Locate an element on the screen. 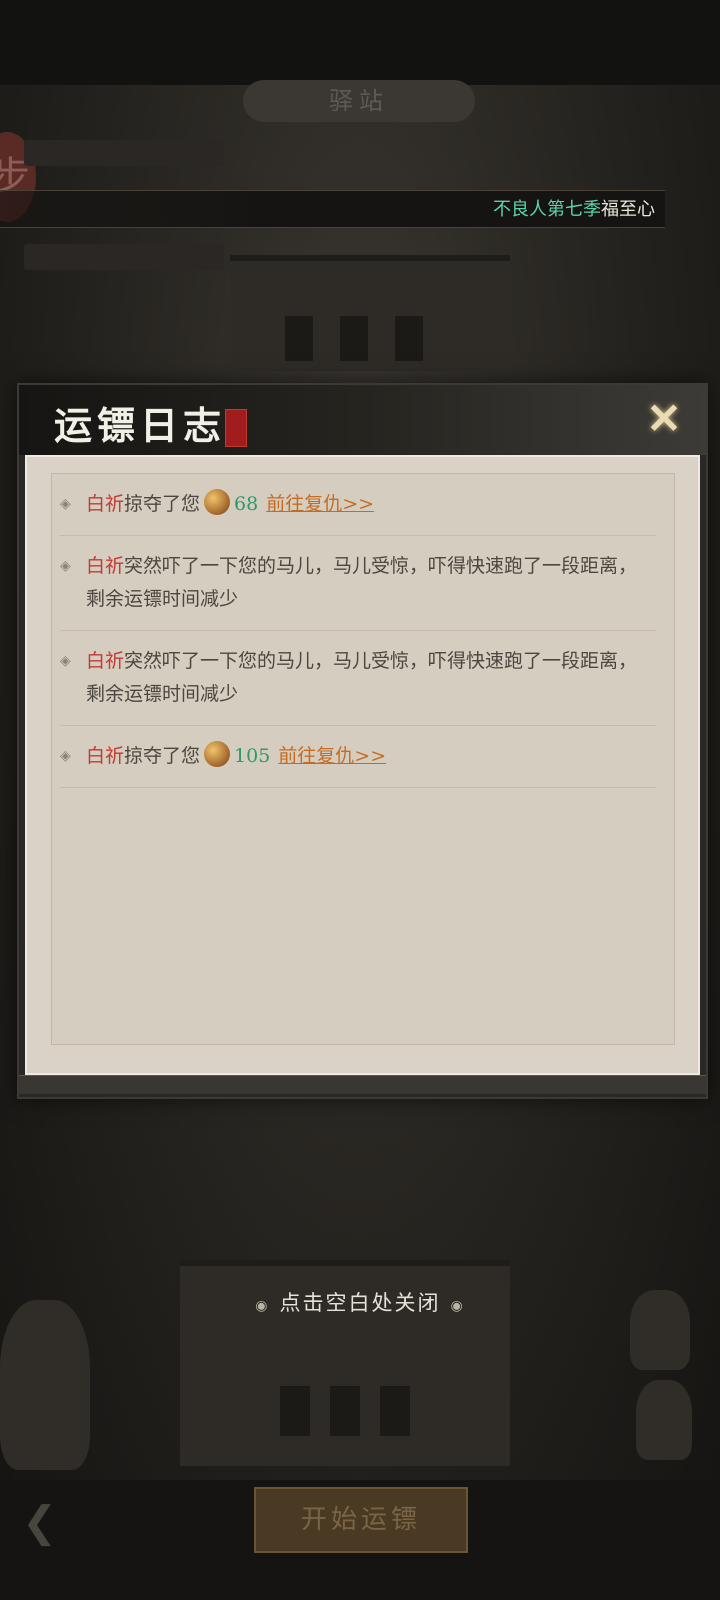 The width and height of the screenshot is (720, 1600). dialog-header: 运镖日志 ✕ is located at coordinates (362, 420).